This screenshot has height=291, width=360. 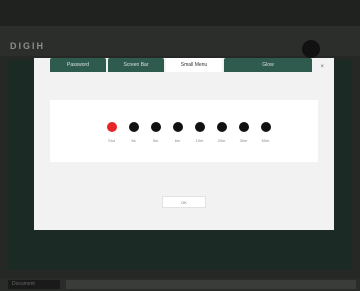 What do you see at coordinates (180, 13) in the screenshot?
I see `top-bar` at bounding box center [180, 13].